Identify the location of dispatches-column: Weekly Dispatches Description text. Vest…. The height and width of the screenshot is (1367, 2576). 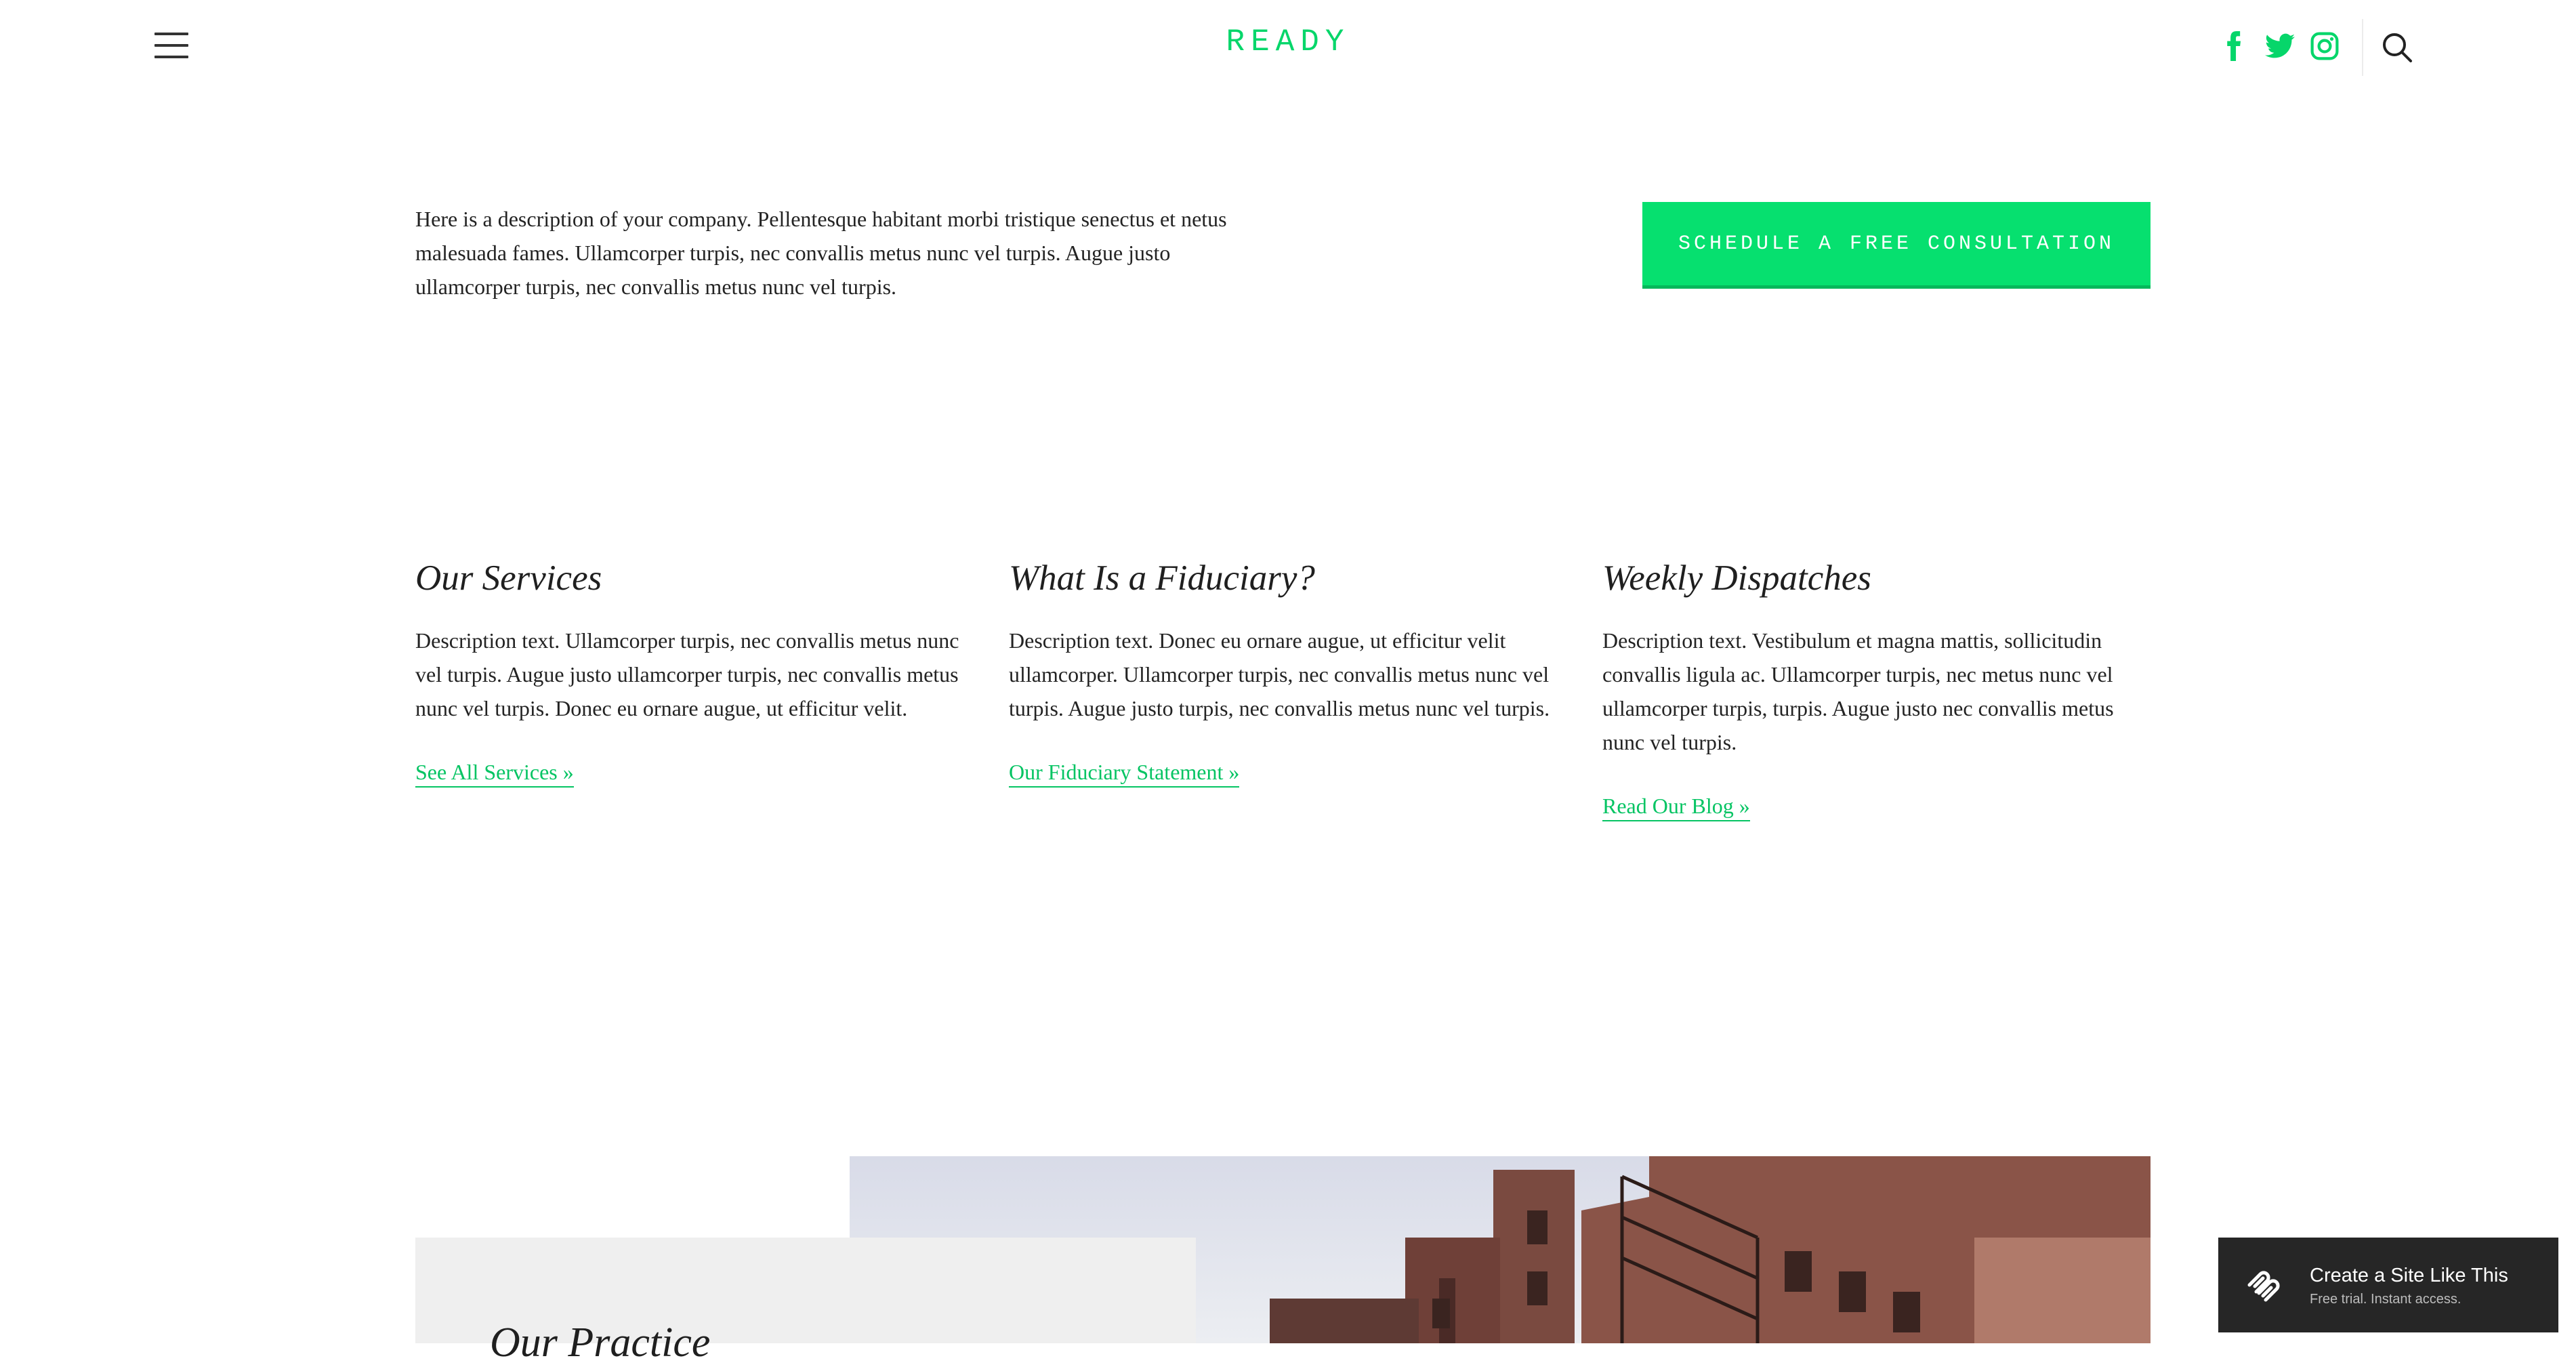
(1880, 687).